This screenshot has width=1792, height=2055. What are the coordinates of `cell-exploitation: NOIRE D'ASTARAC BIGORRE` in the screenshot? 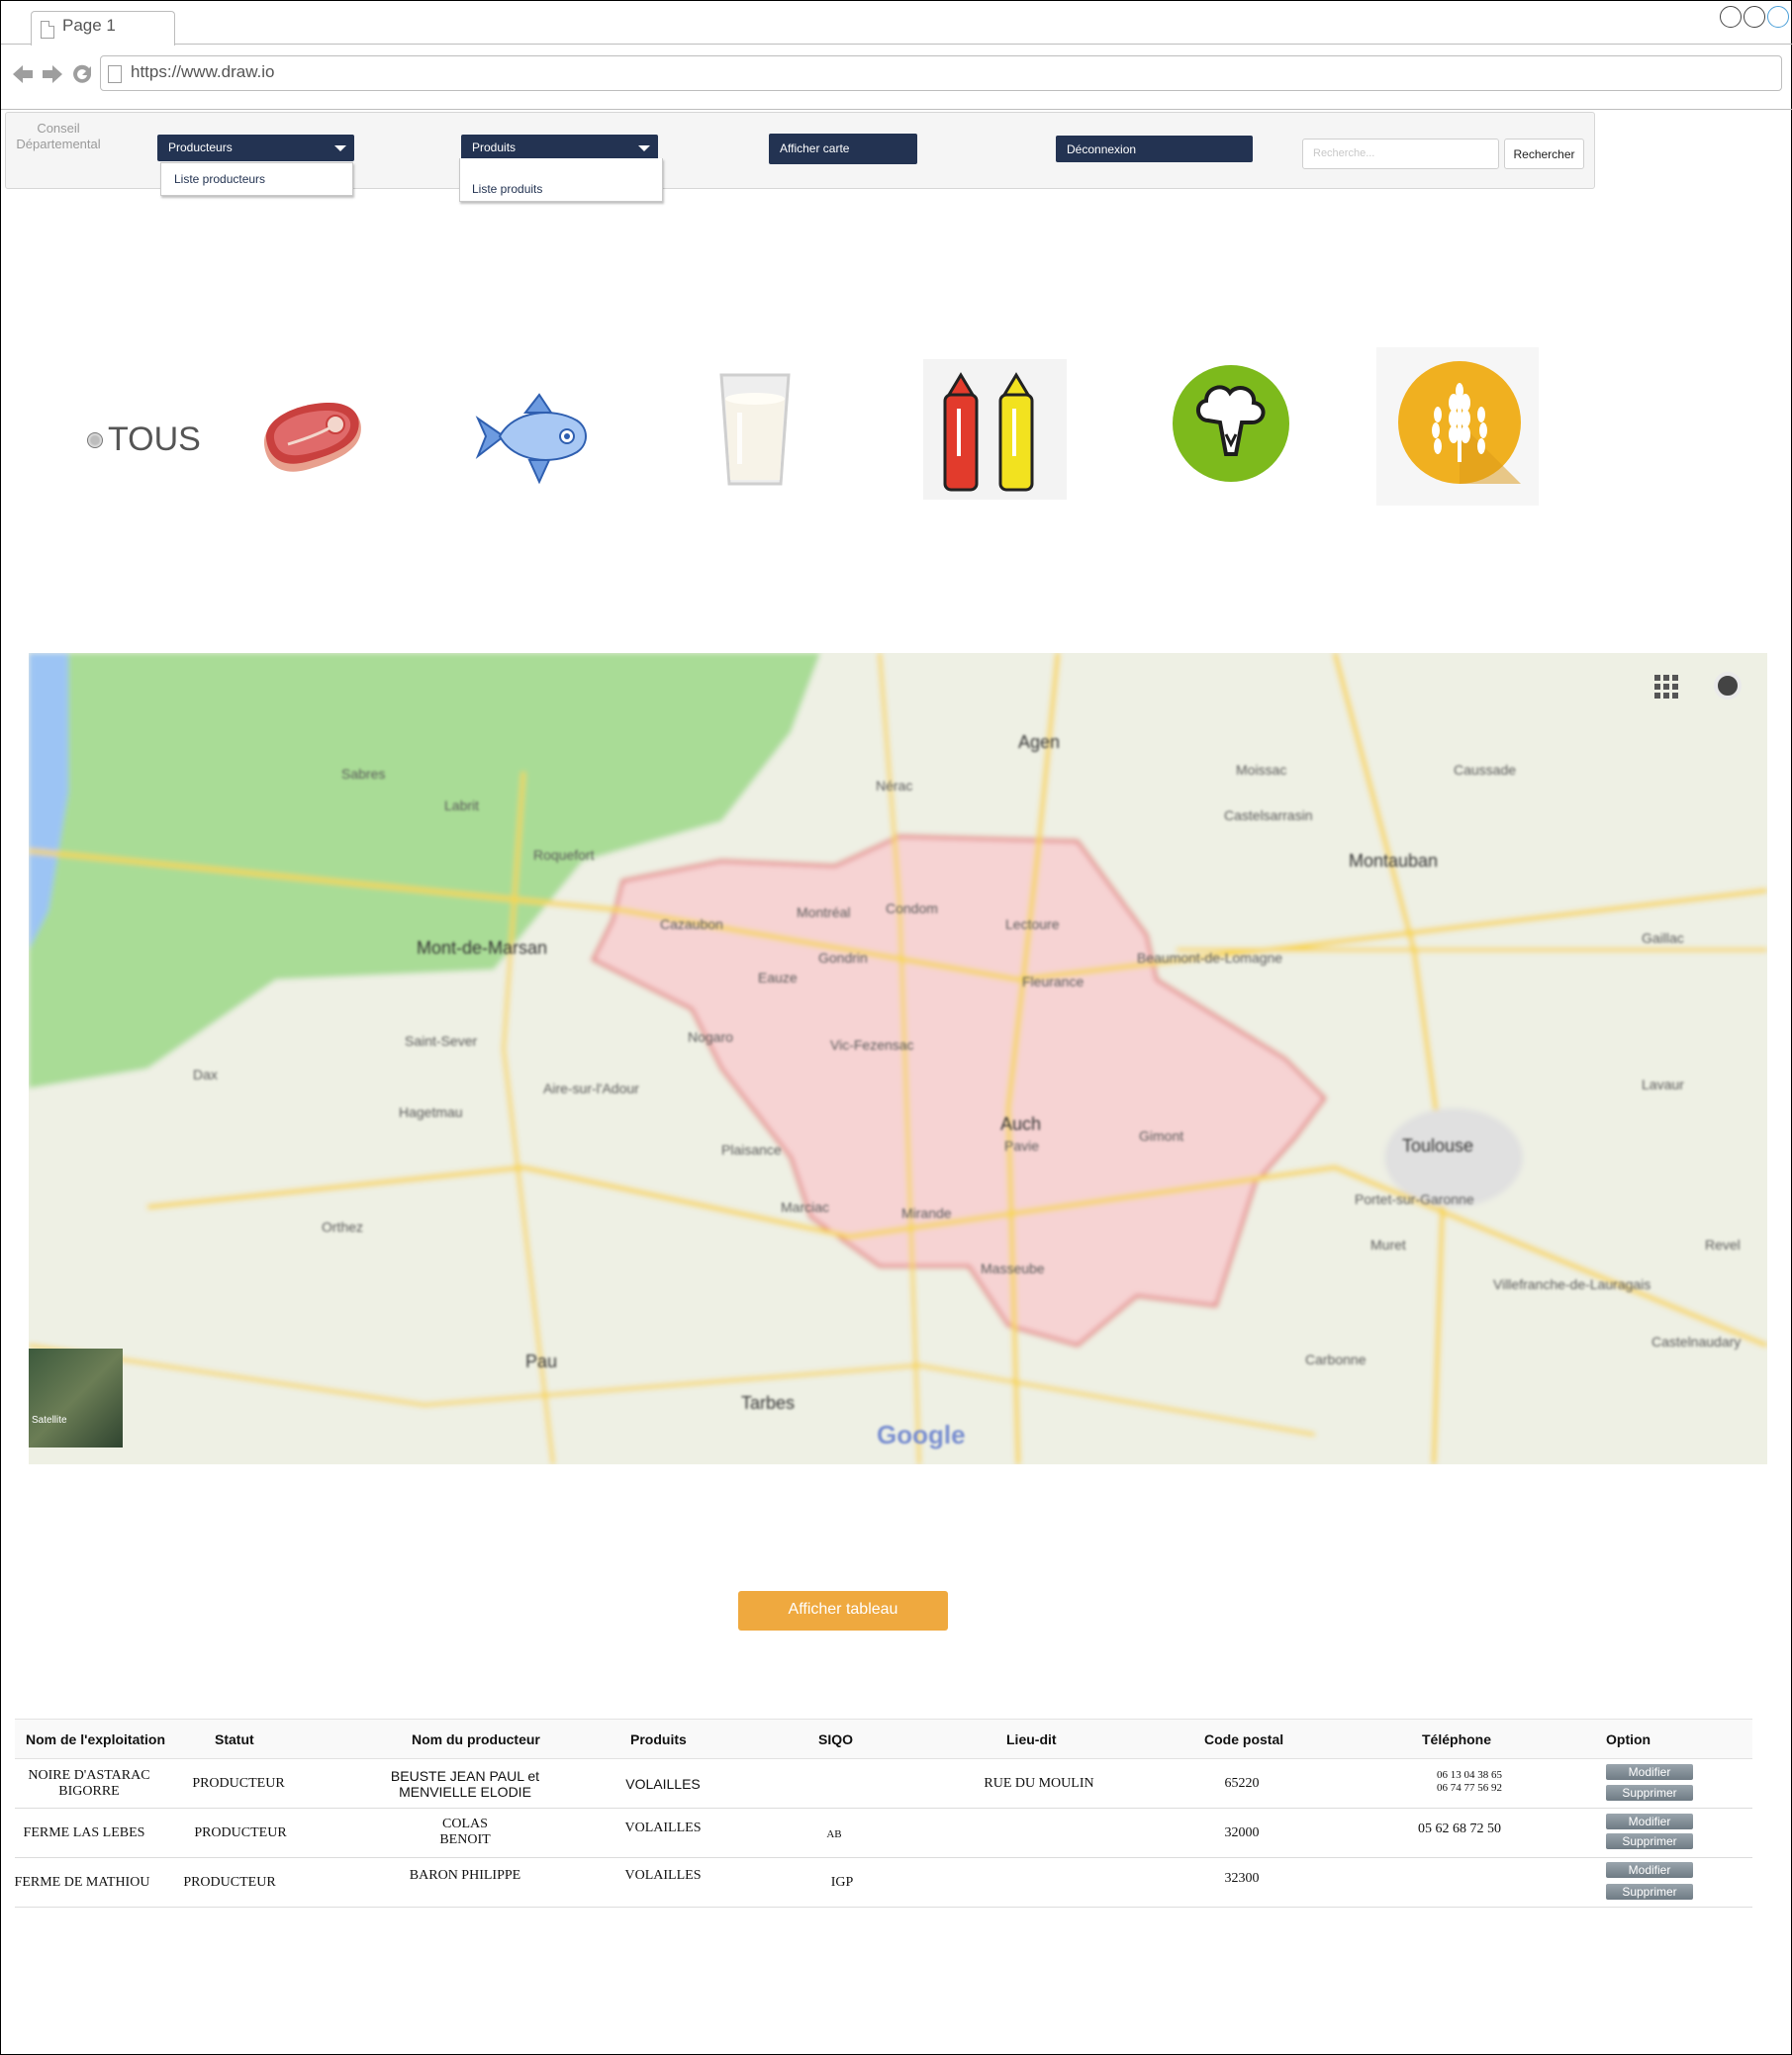 It's located at (89, 1784).